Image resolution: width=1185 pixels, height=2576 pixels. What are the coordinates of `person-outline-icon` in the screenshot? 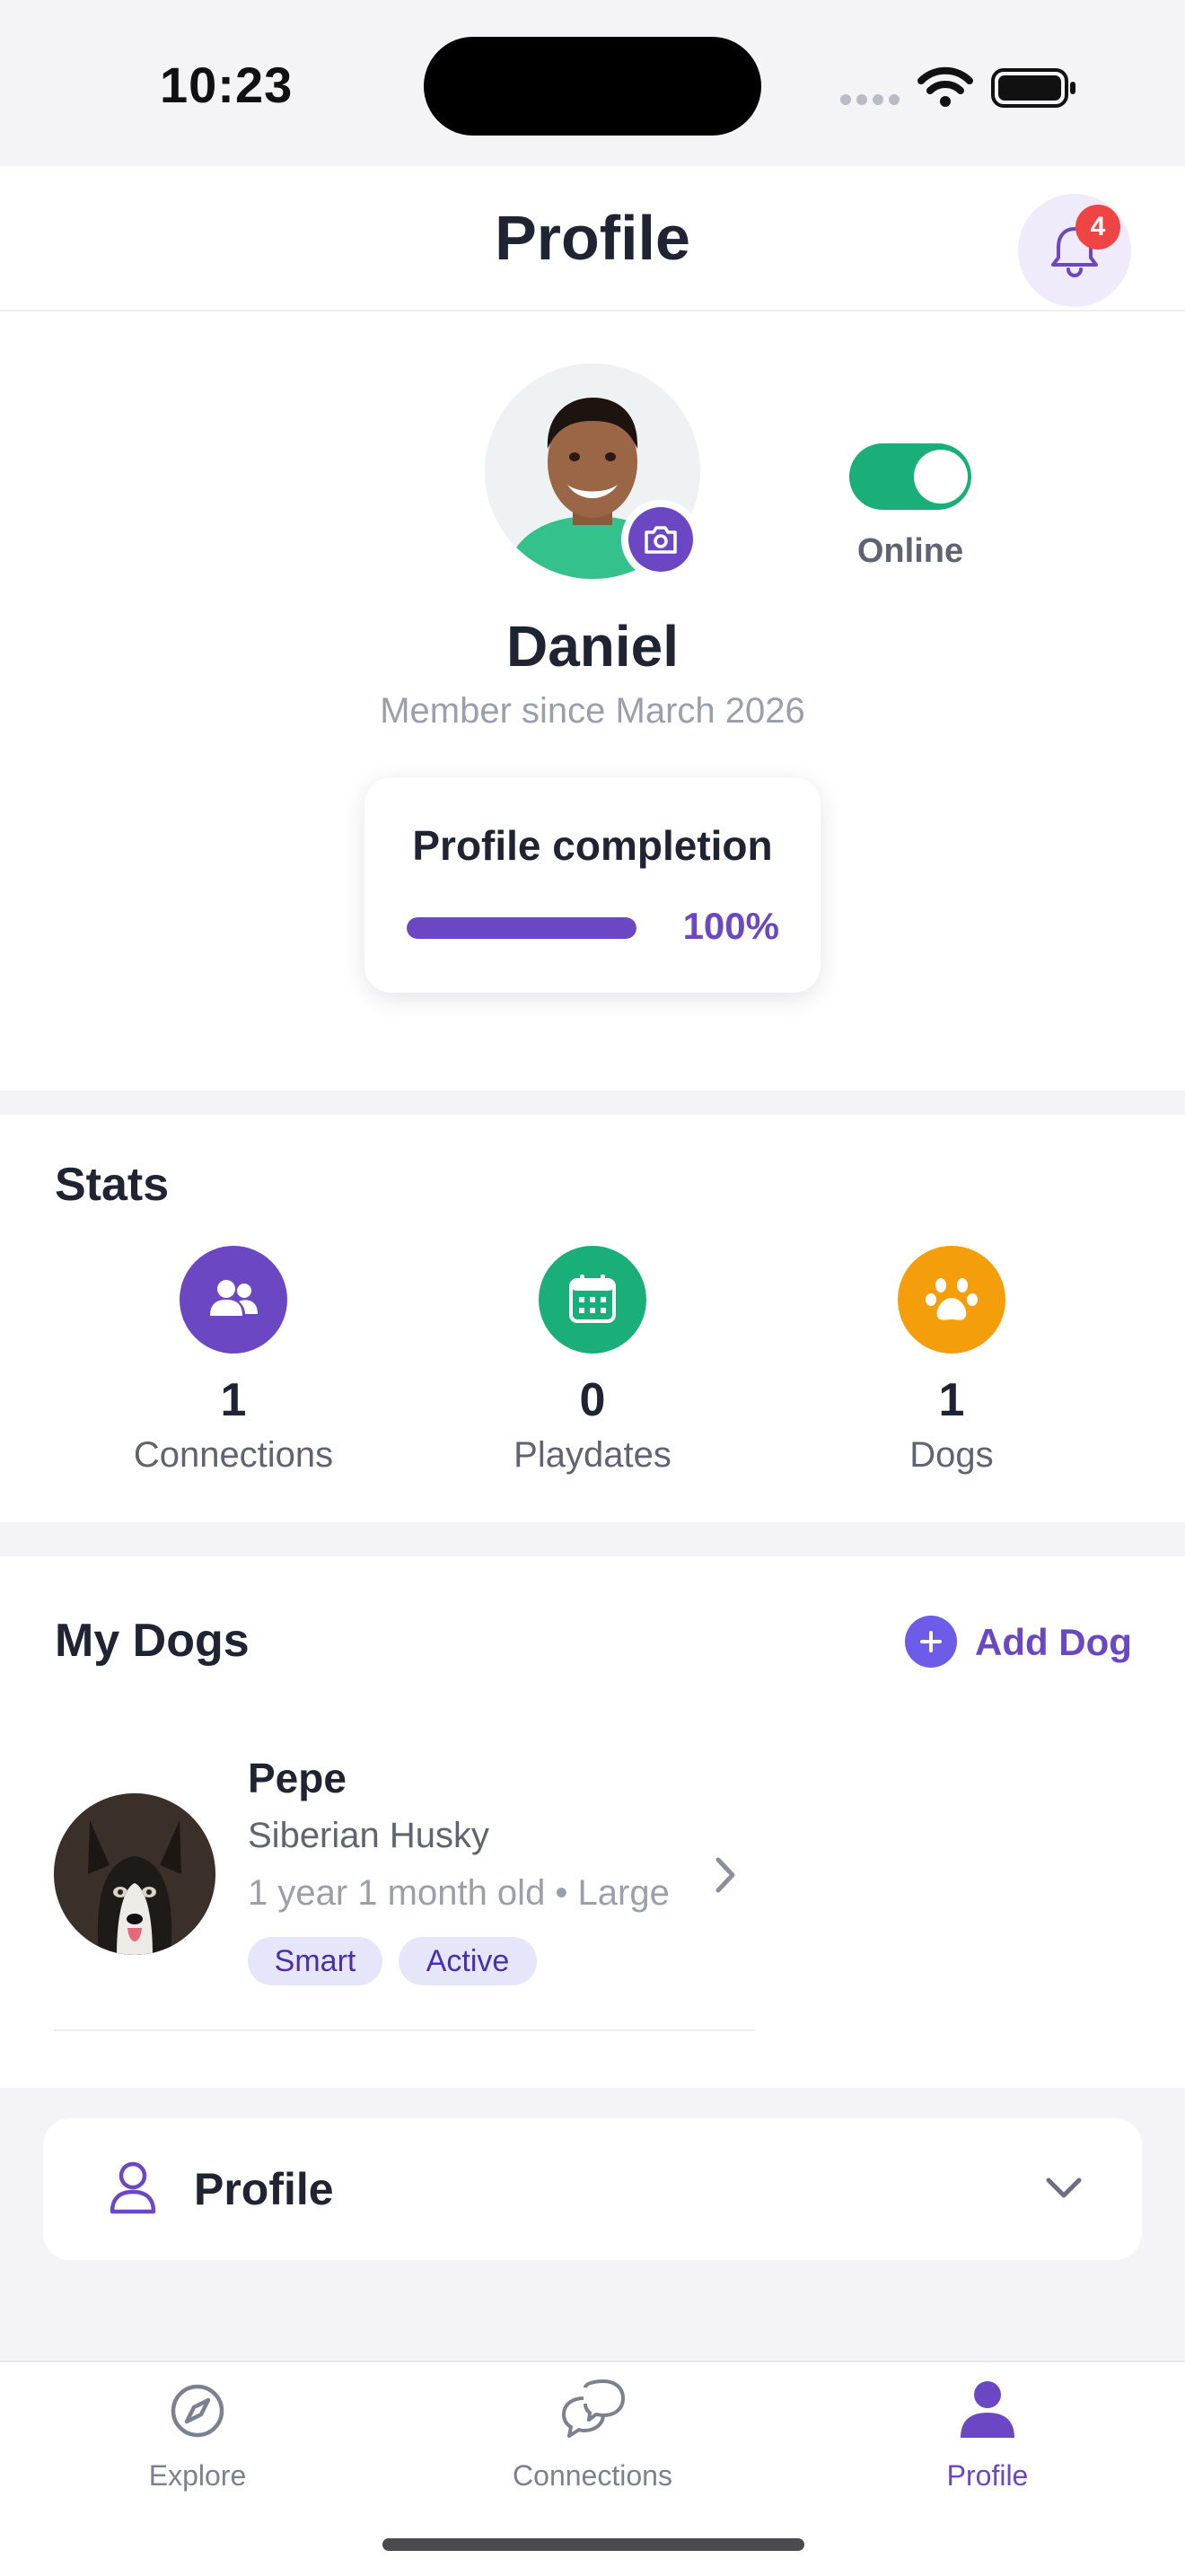 It's located at (133, 2187).